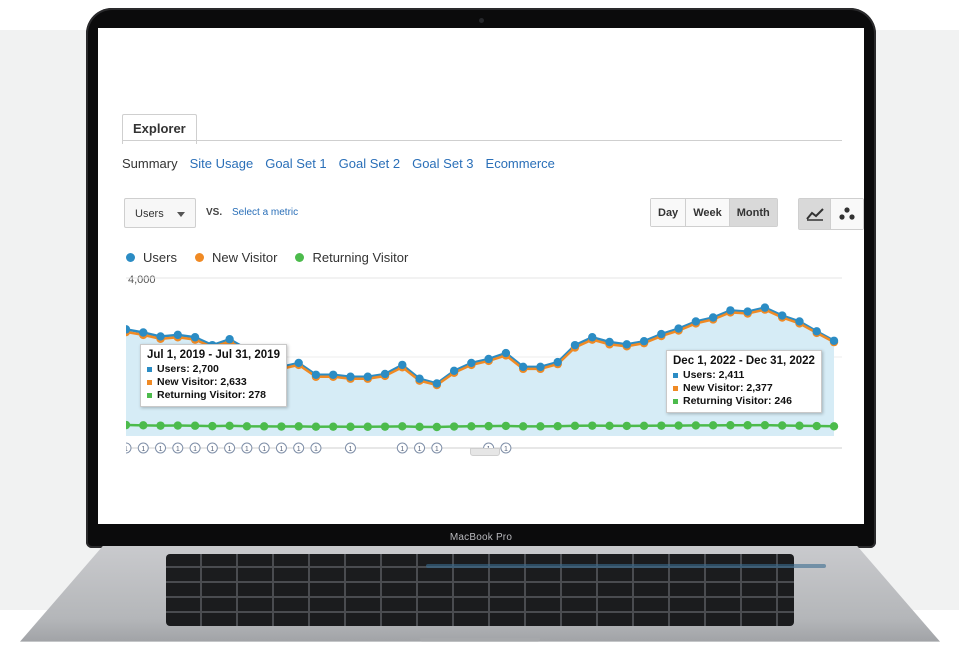 This screenshot has height=655, width=959. I want to click on tooltip-title: Dec 1, 2022 - Dec 31, 2022, so click(744, 361).